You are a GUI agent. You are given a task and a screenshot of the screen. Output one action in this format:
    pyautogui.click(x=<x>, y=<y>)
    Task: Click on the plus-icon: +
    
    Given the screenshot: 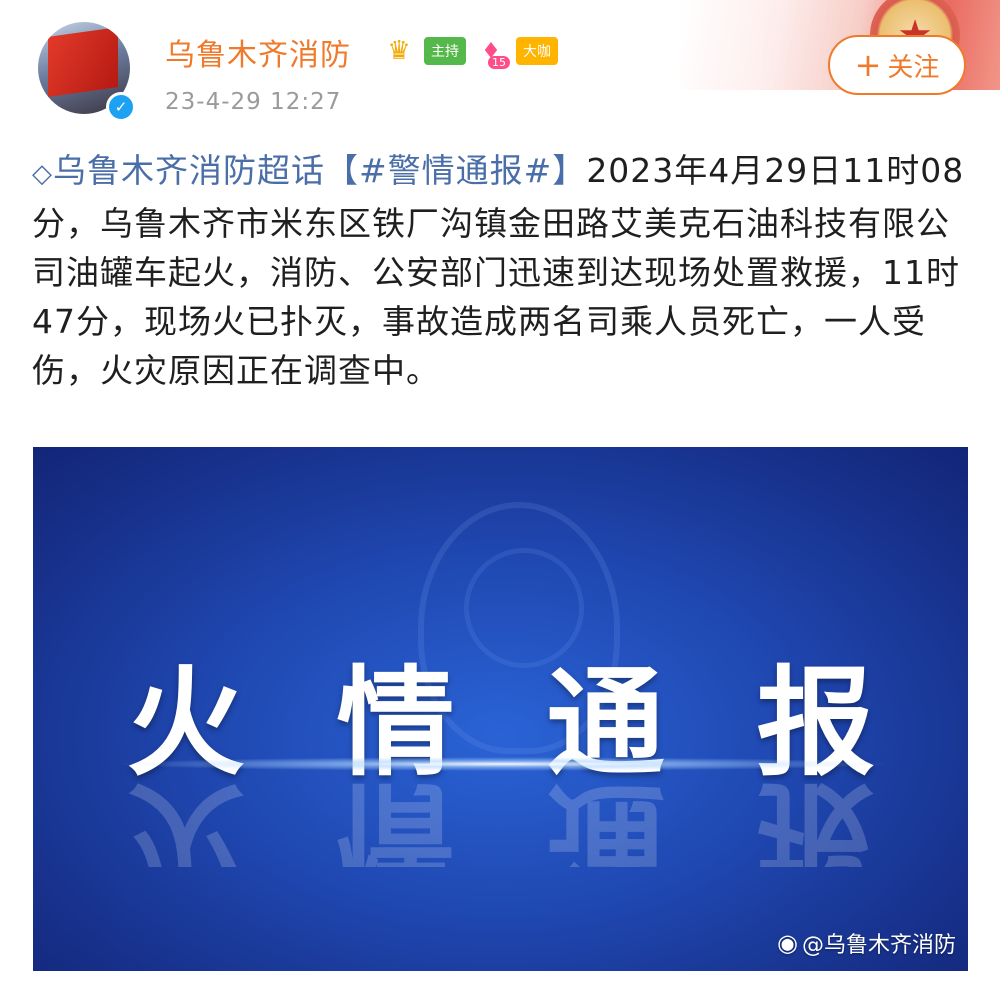 What is the action you would take?
    pyautogui.click(x=868, y=65)
    